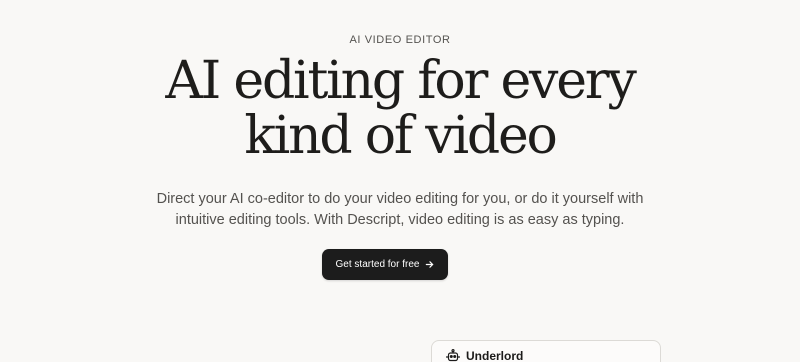  What do you see at coordinates (495, 355) in the screenshot?
I see `panel-title: Underlord` at bounding box center [495, 355].